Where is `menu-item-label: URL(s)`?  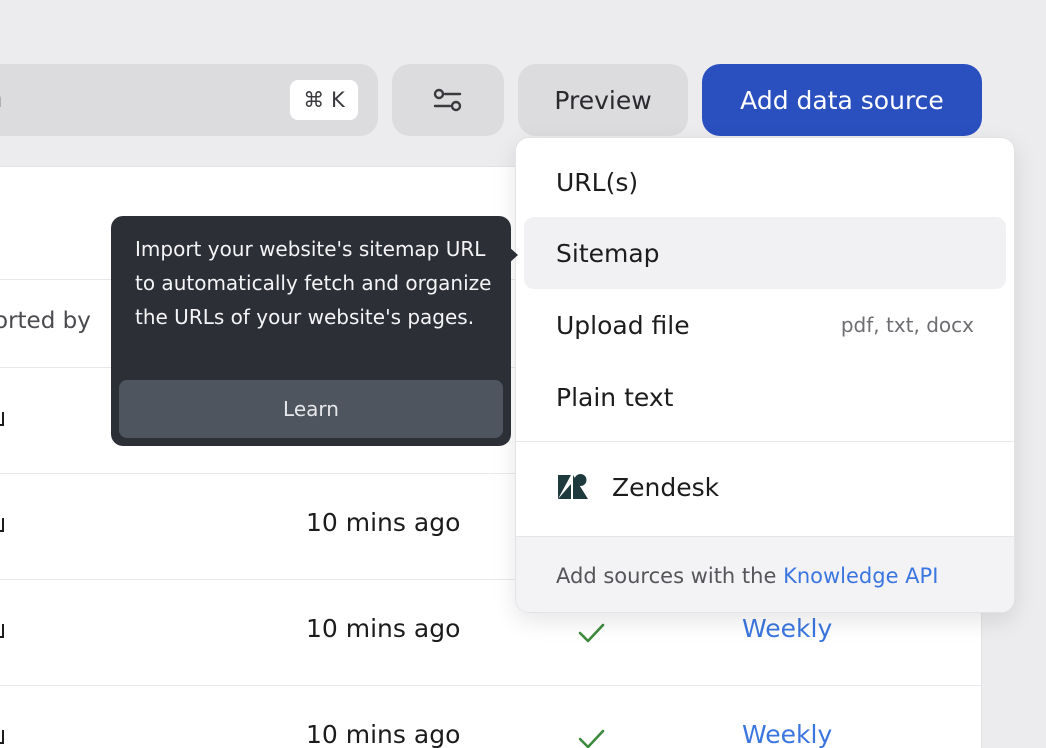
menu-item-label: URL(s) is located at coordinates (597, 182).